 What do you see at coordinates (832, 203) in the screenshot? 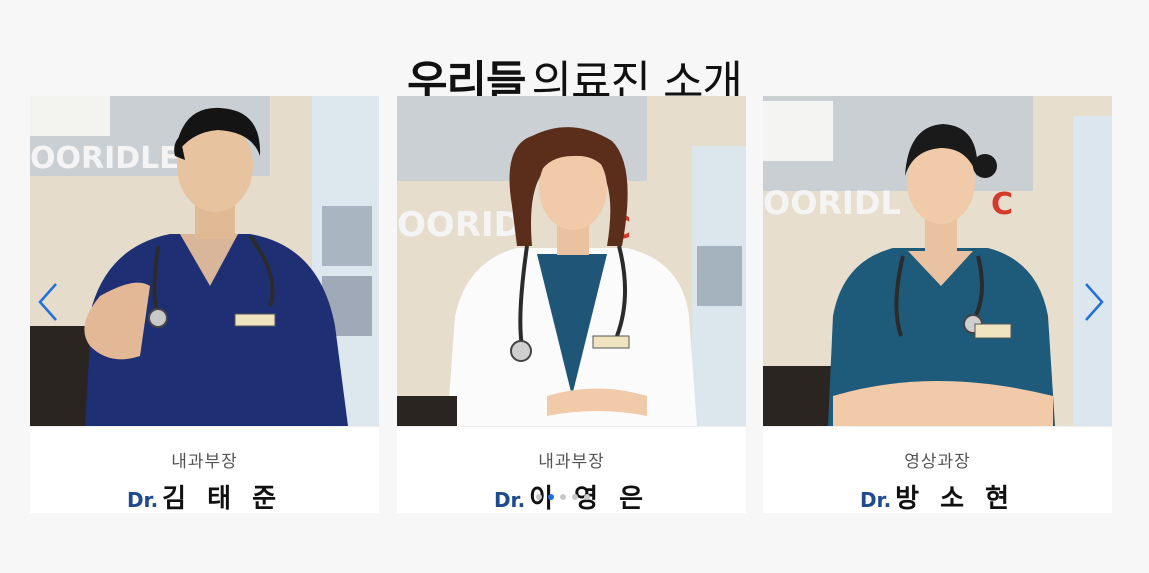
I see `svg-text: OORIDL` at bounding box center [832, 203].